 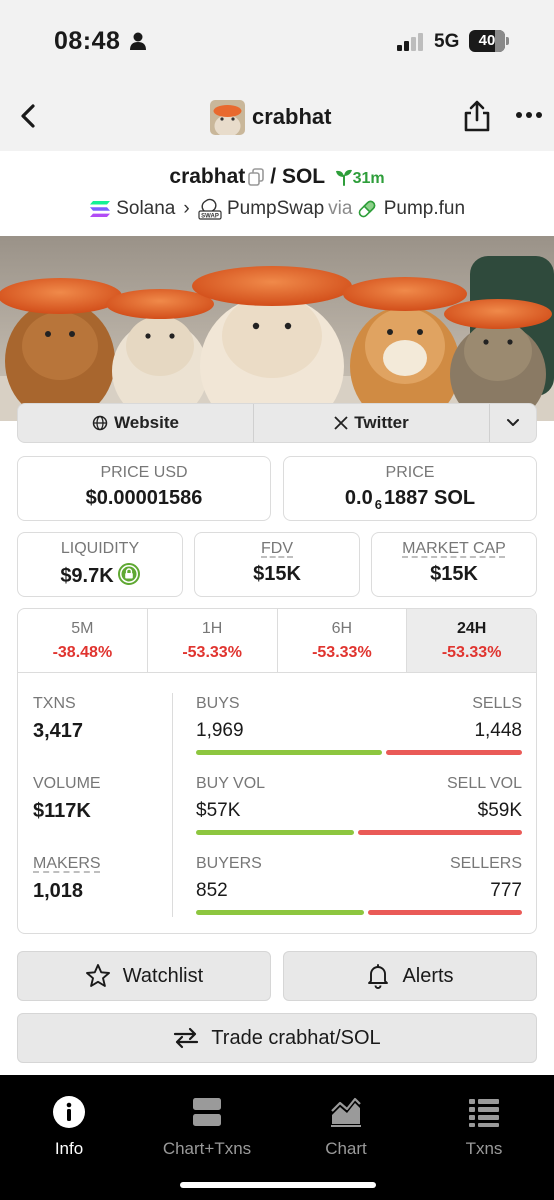 I want to click on price-usd-label: PRICE USD, so click(x=144, y=472).